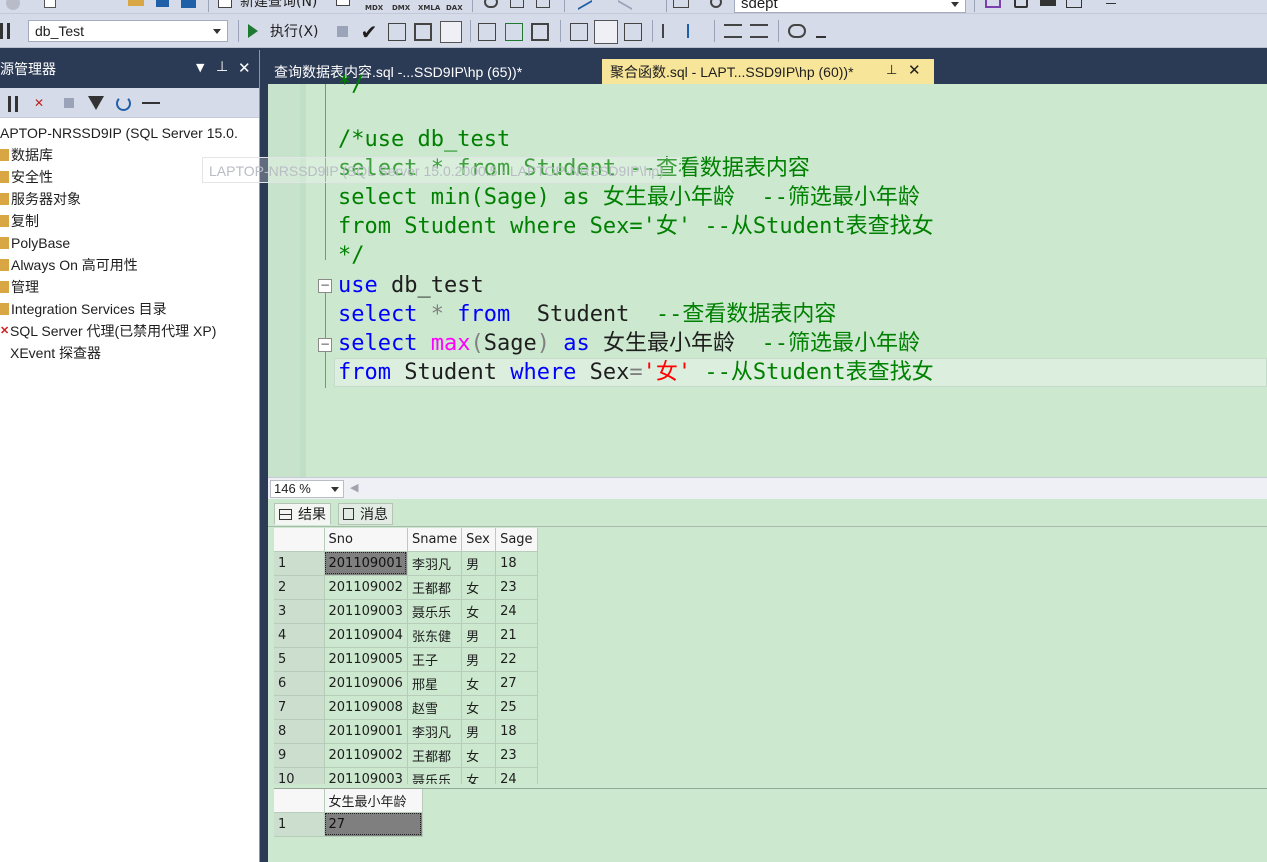 The height and width of the screenshot is (862, 1267). What do you see at coordinates (406, 707) in the screenshot?
I see `table-row: 7 201109008 赵雪女 25` at bounding box center [406, 707].